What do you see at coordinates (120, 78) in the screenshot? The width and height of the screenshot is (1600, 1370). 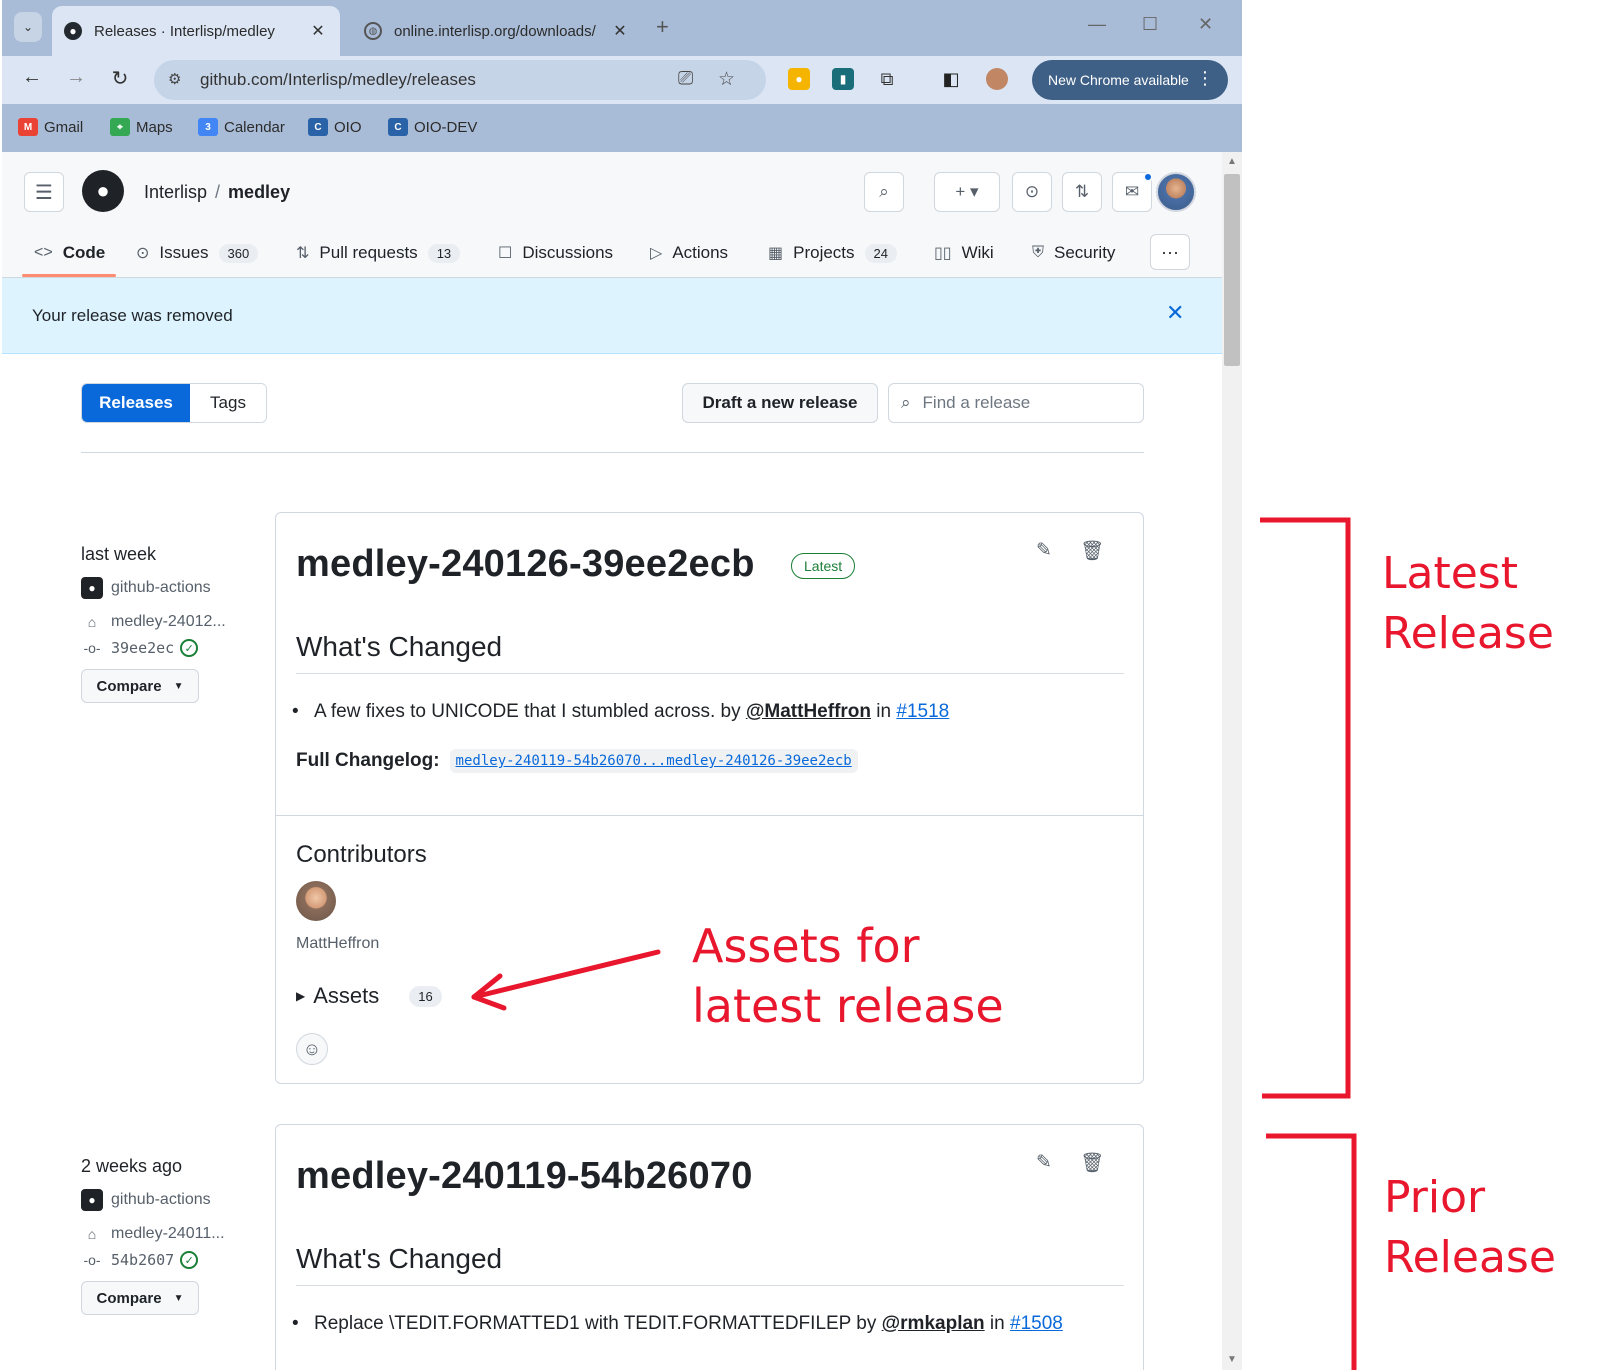 I see `reload-icon: ↻` at bounding box center [120, 78].